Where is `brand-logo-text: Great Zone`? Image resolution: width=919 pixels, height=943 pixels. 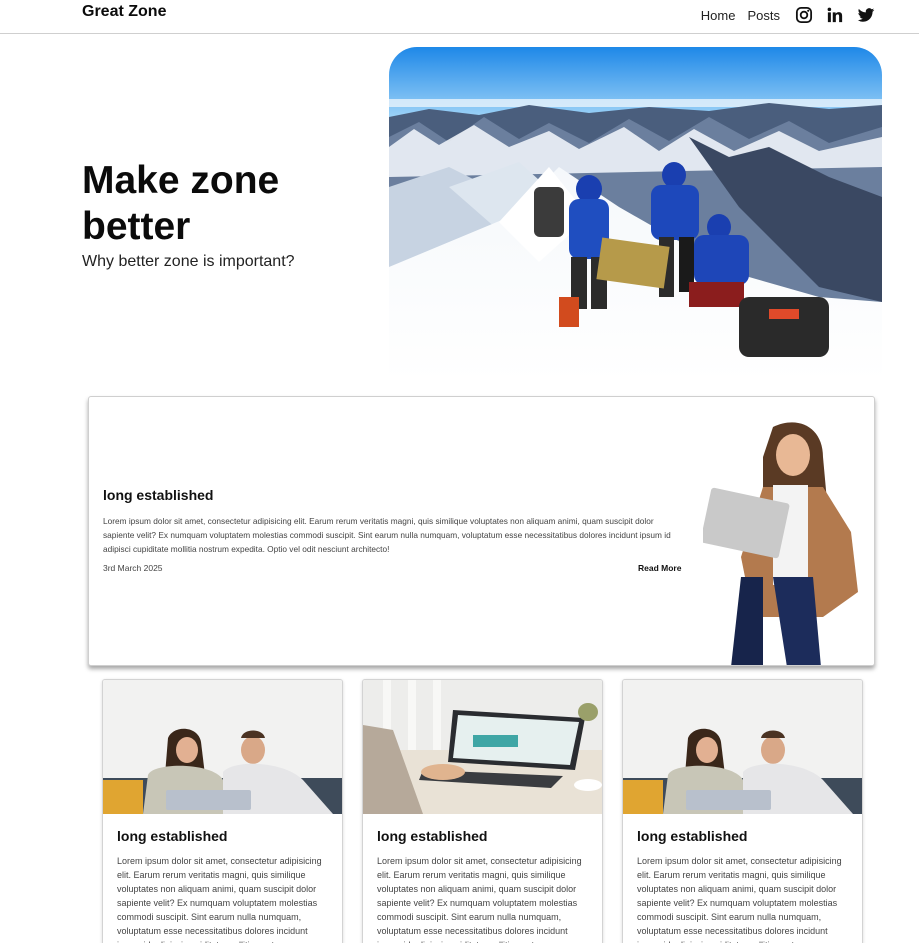
brand-logo-text: Great Zone is located at coordinates (124, 12).